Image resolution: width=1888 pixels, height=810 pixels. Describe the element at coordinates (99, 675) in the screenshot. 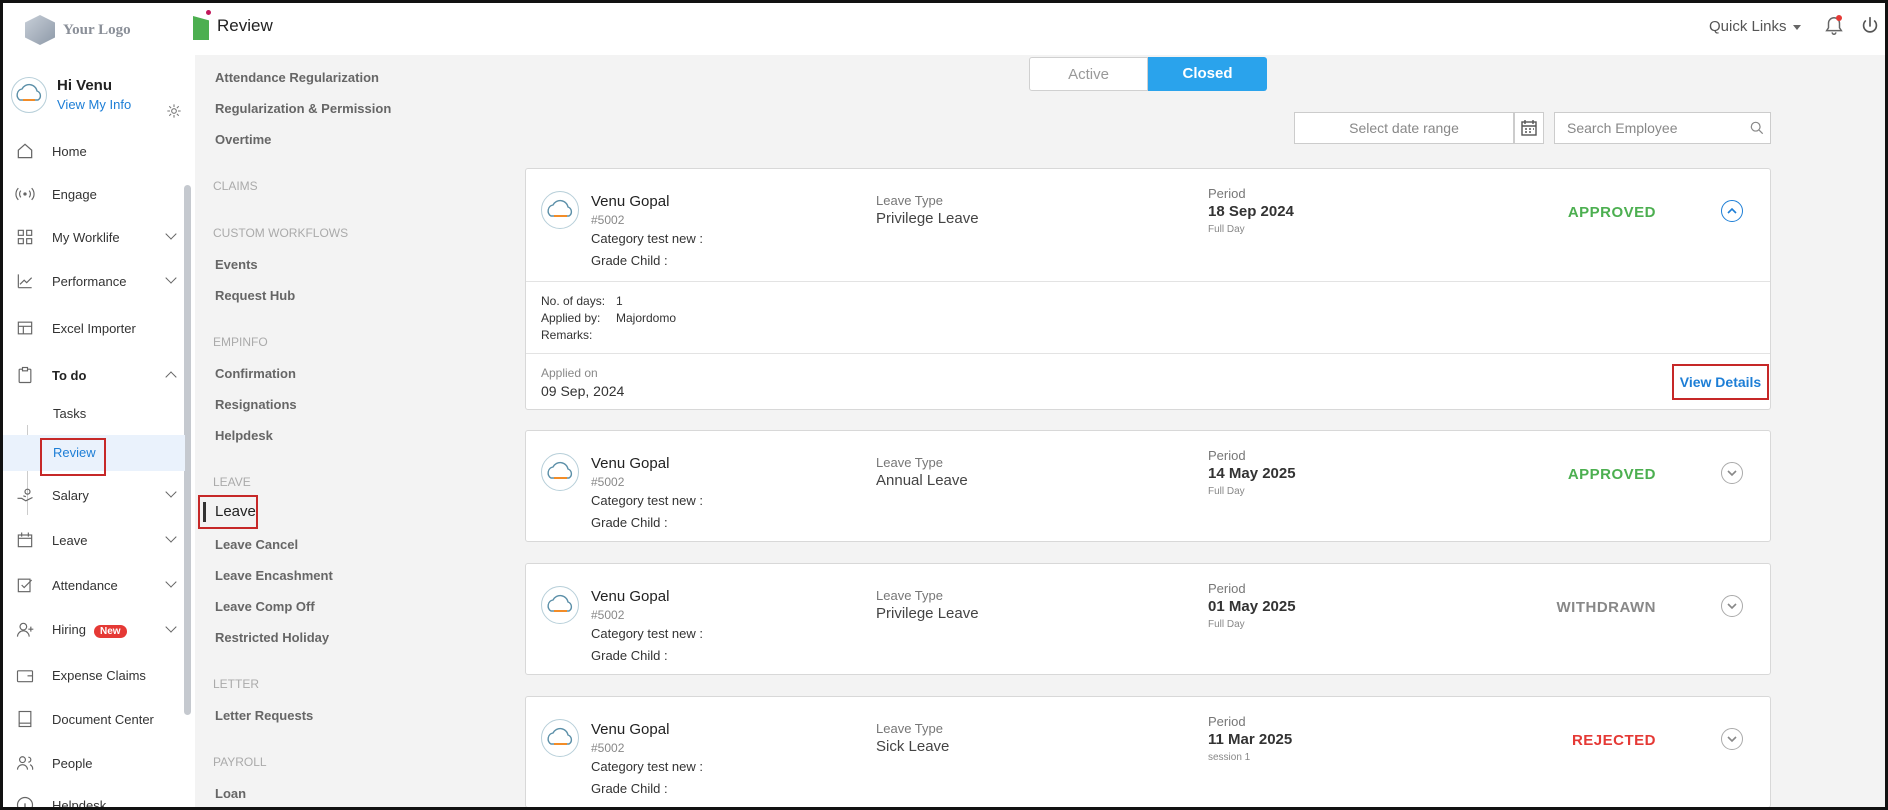

I see `sidebar-item-label: Expense Claims` at that location.